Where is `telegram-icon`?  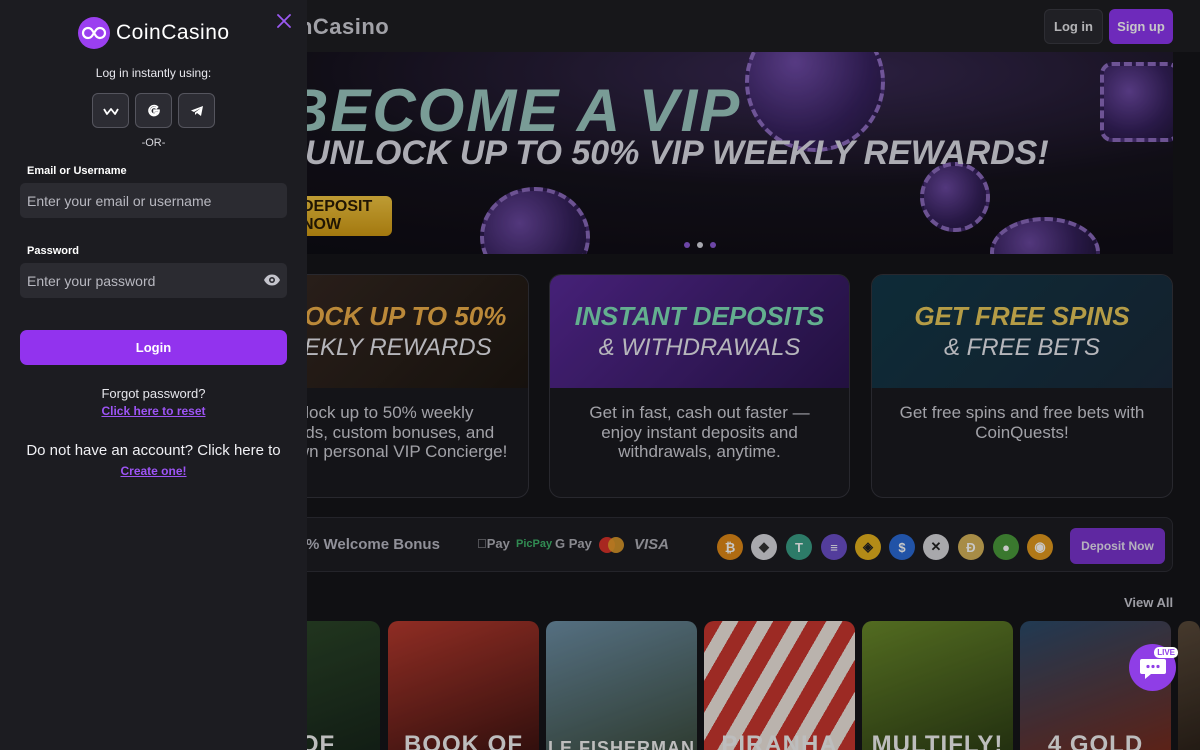
telegram-icon is located at coordinates (196, 110).